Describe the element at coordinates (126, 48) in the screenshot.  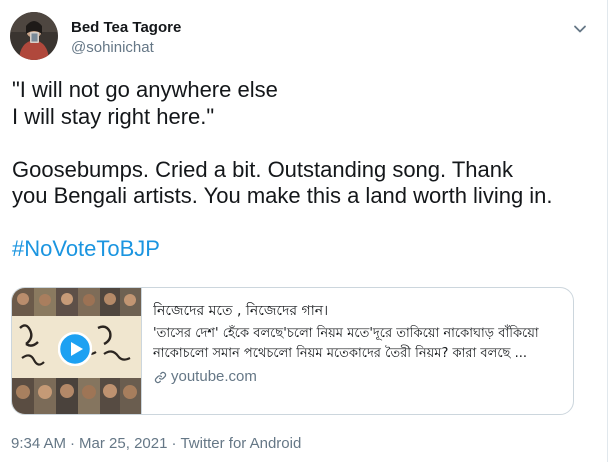
I see `author-handle: @sohinichat` at that location.